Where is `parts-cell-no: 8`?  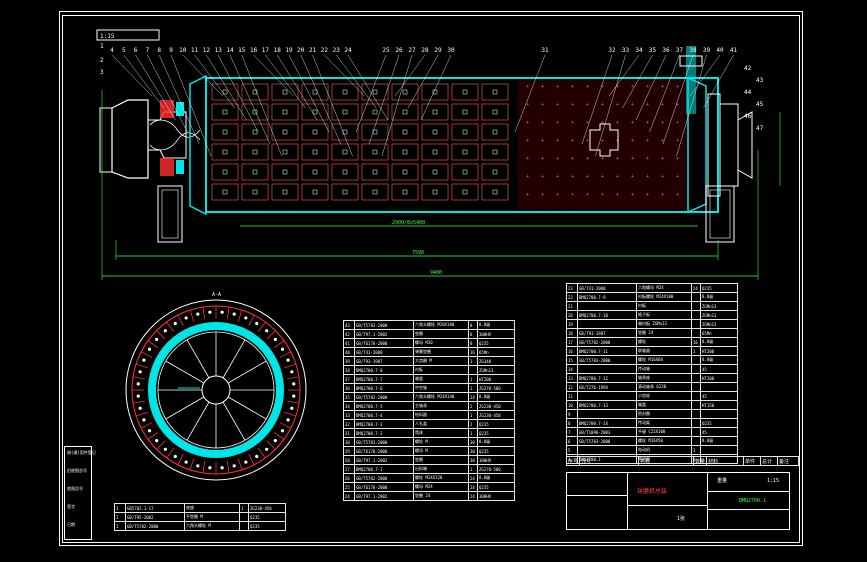 parts-cell-no: 8 is located at coordinates (572, 423).